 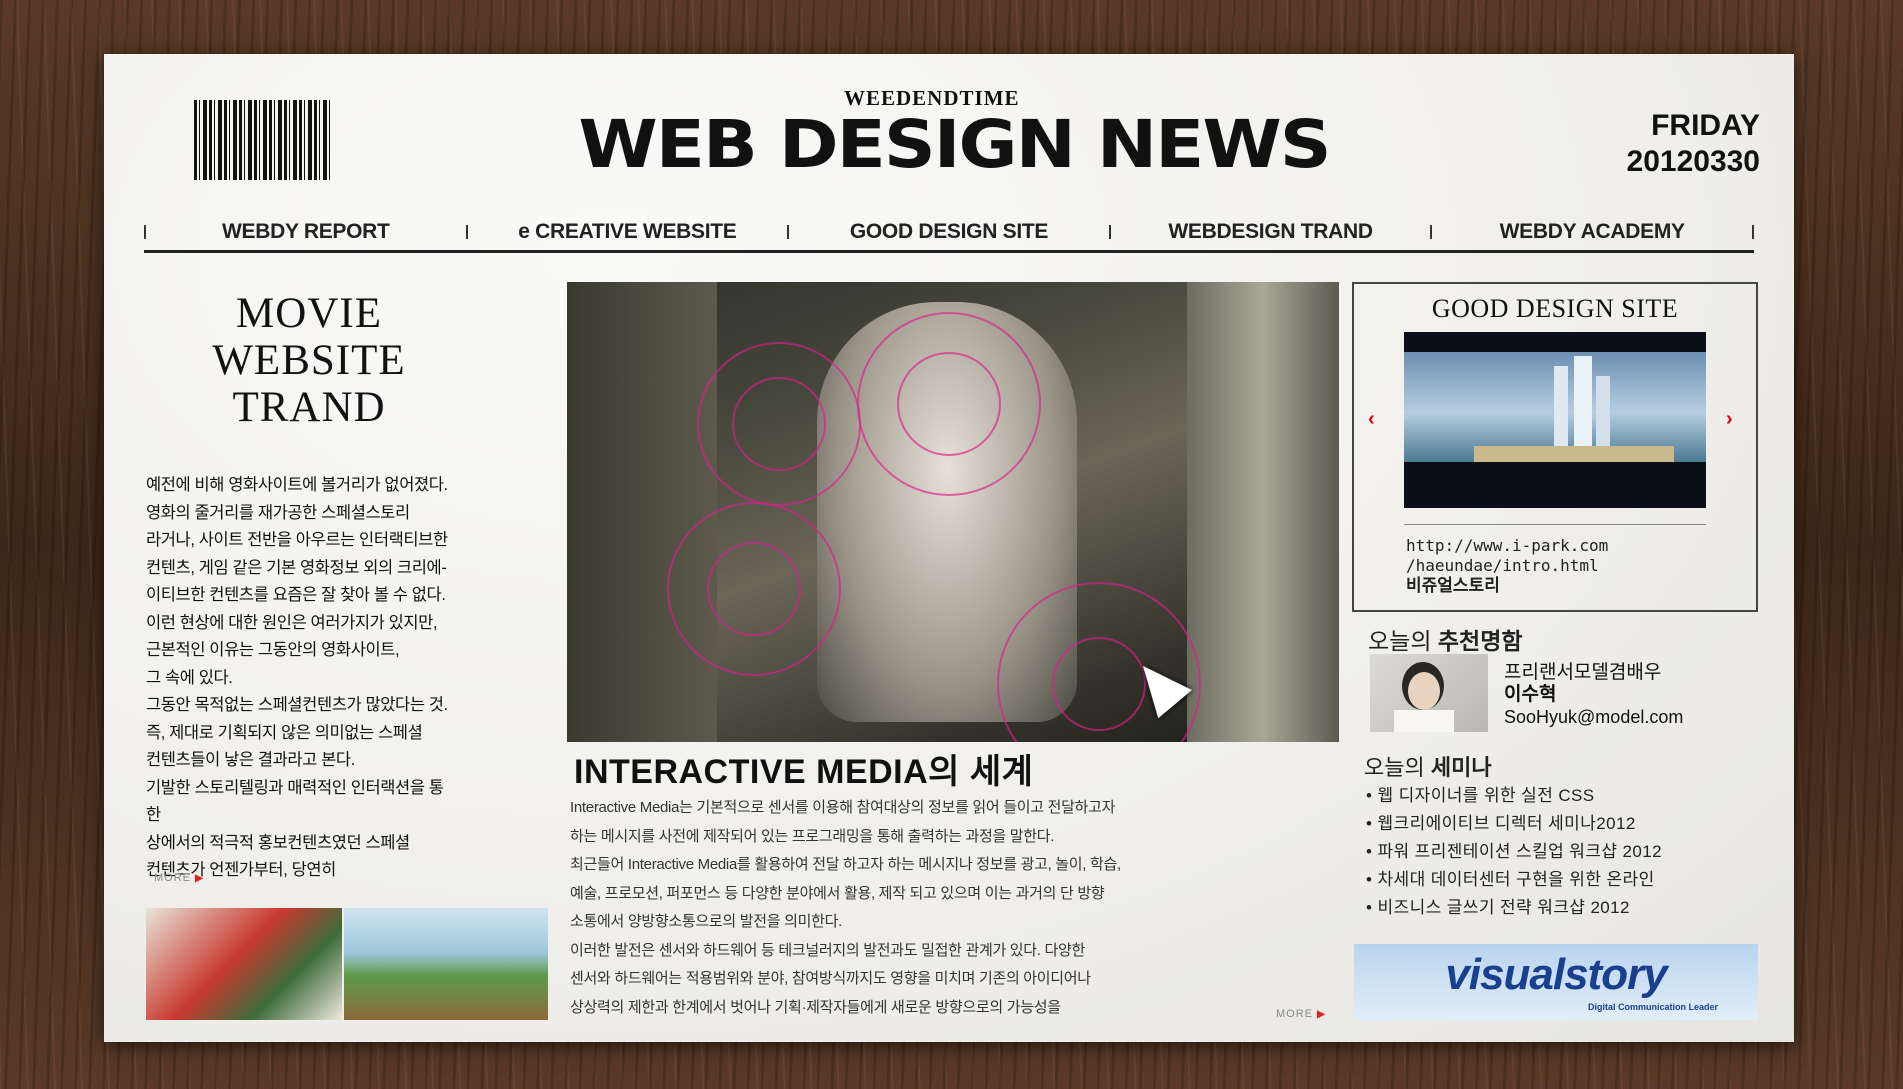 What do you see at coordinates (1583, 672) in the screenshot?
I see `recommend-role: 프리랜서모델겸배우` at bounding box center [1583, 672].